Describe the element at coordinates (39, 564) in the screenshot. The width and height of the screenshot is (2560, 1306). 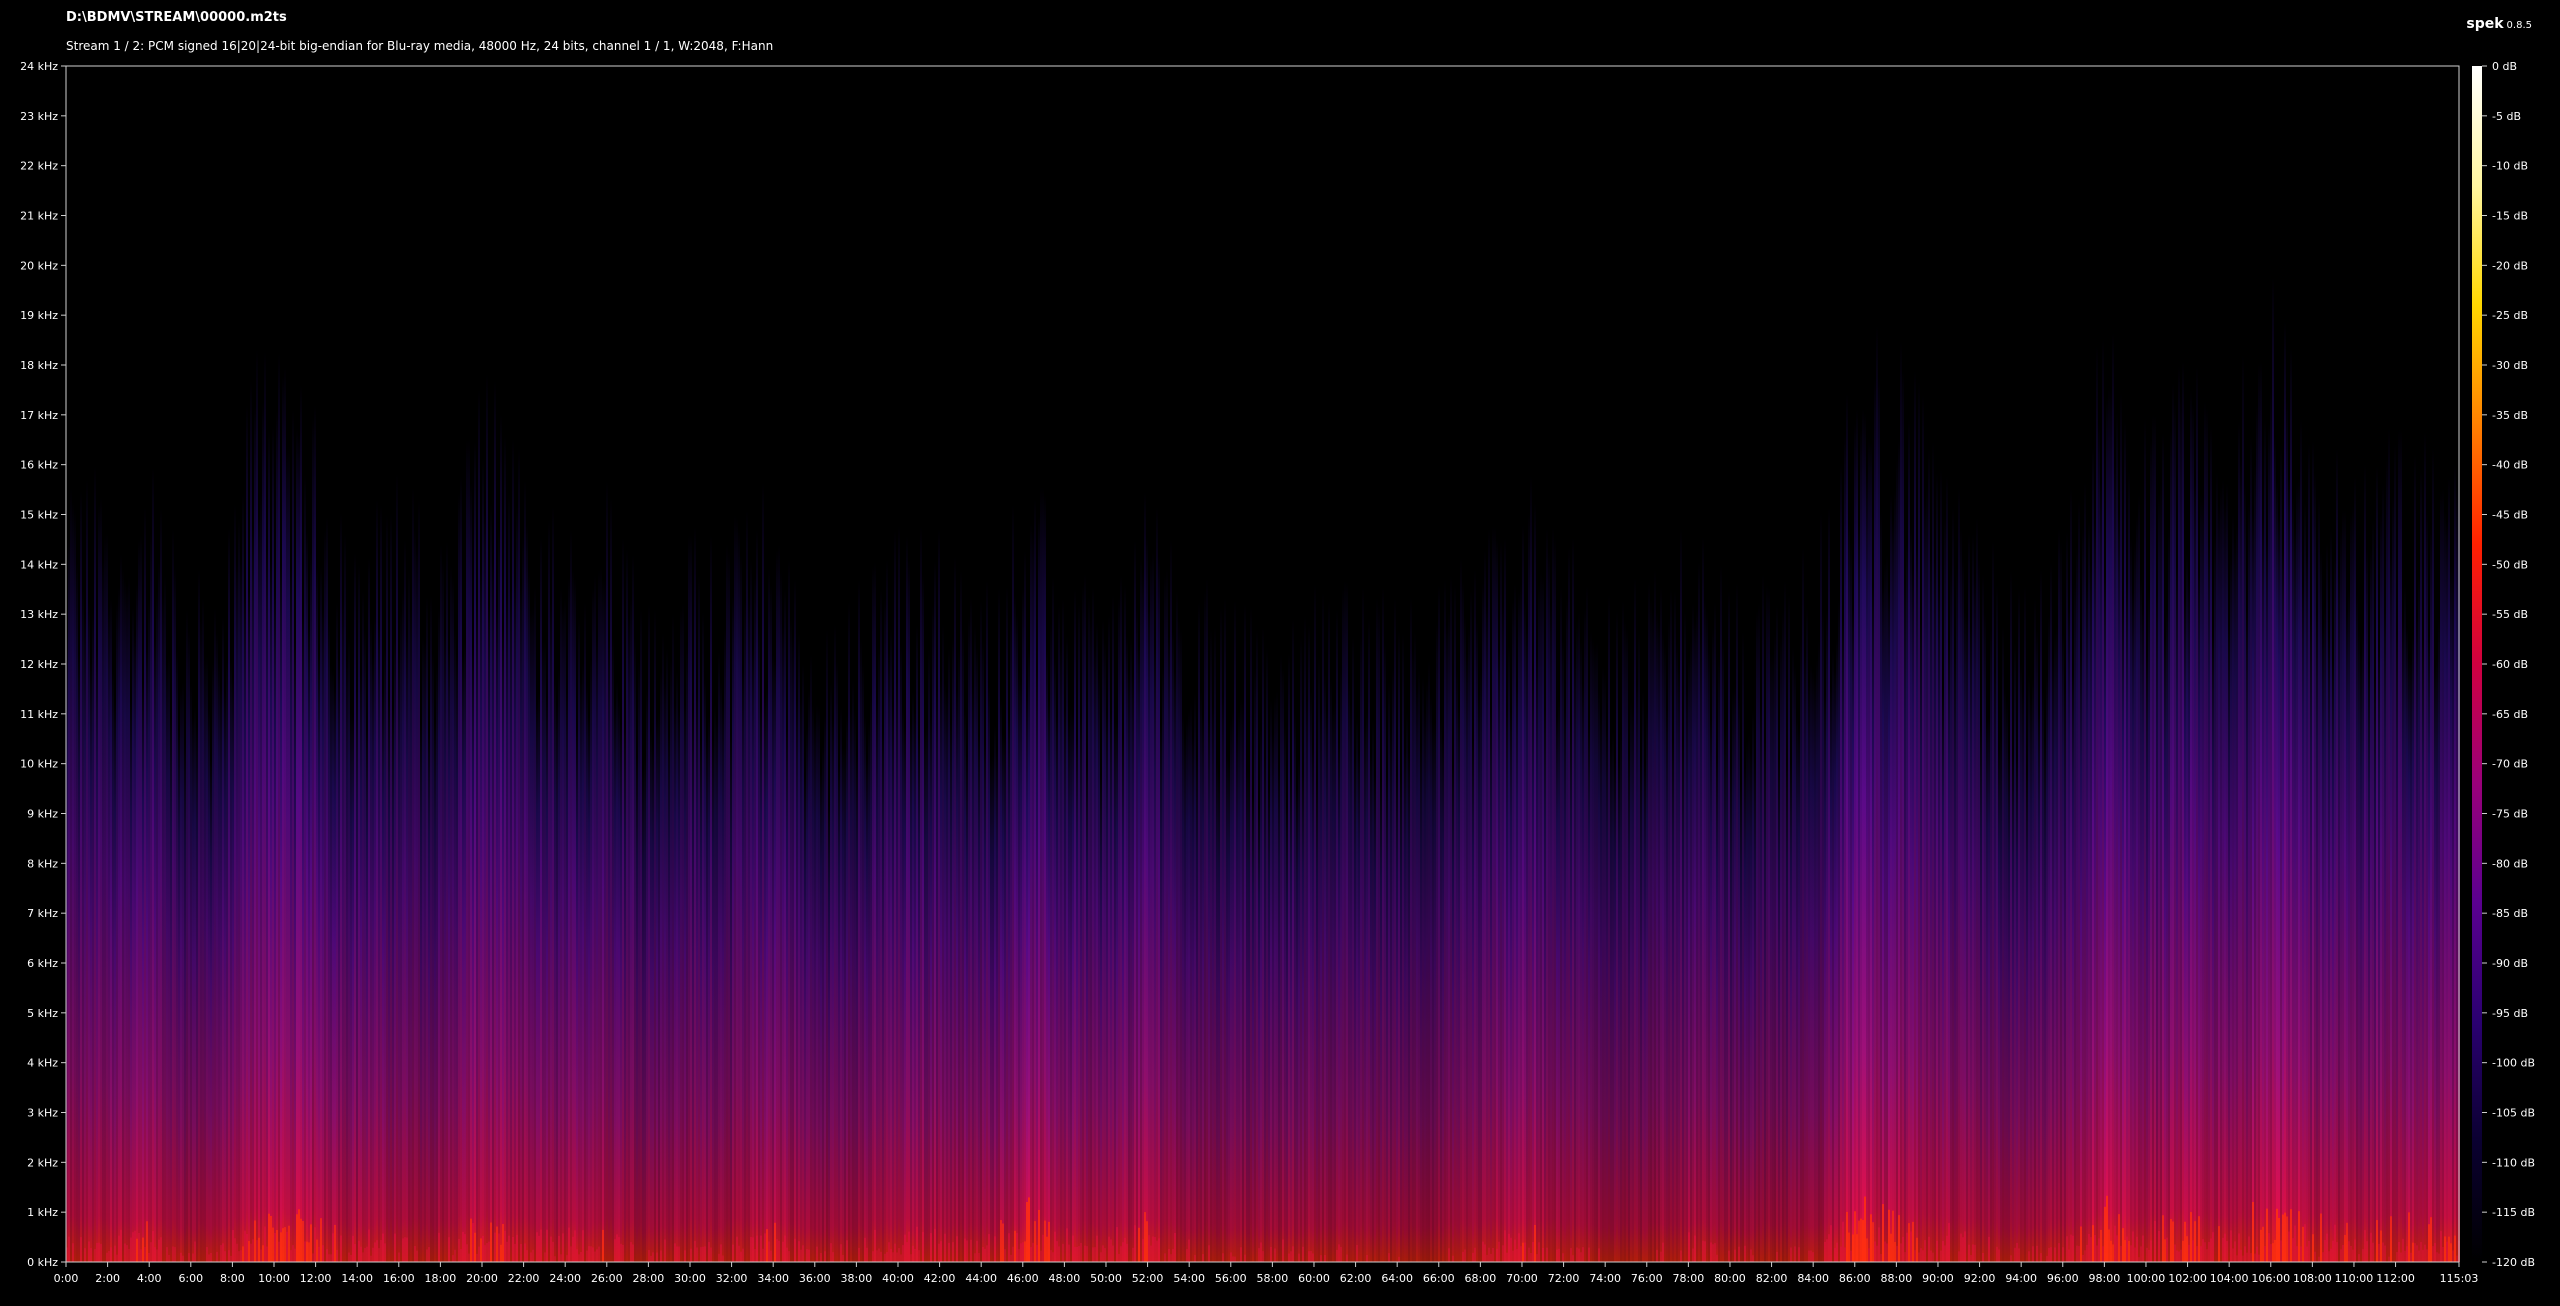
I see `y-tick-label: 14 kHz` at that location.